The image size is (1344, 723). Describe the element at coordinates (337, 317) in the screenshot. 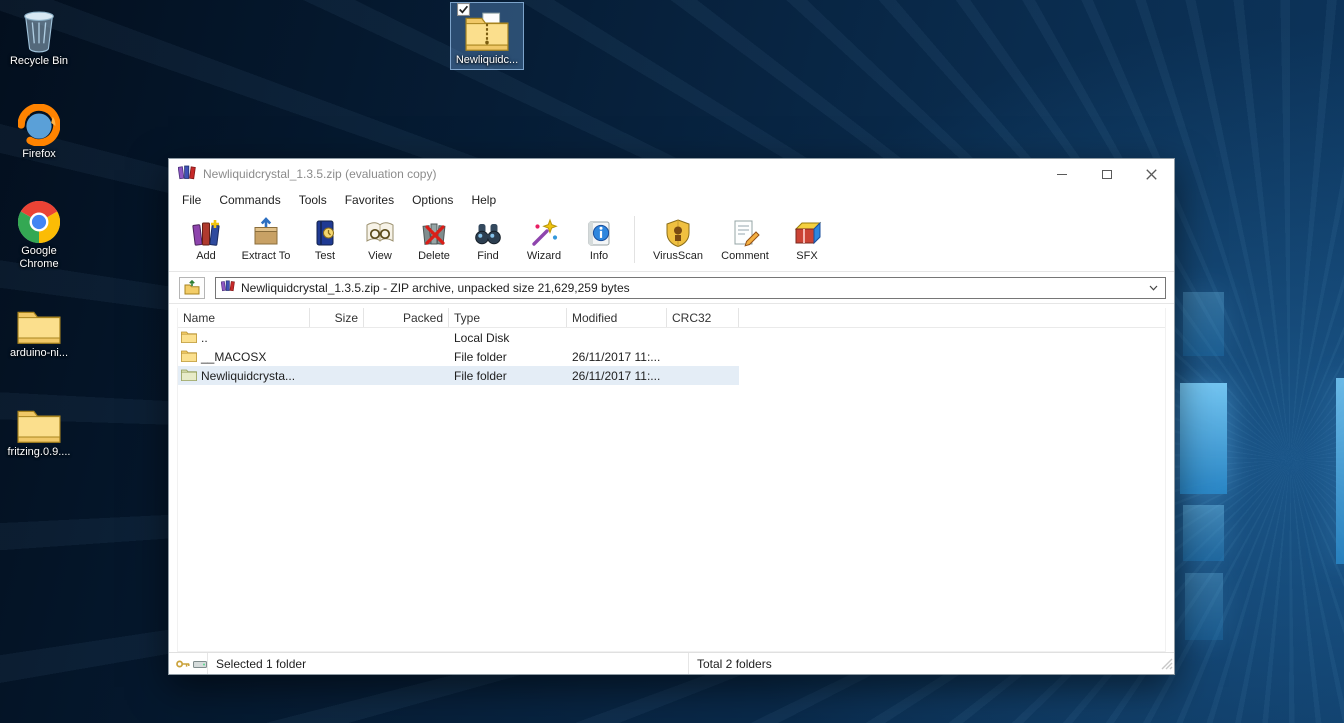

I see `column-header-size: Size` at that location.